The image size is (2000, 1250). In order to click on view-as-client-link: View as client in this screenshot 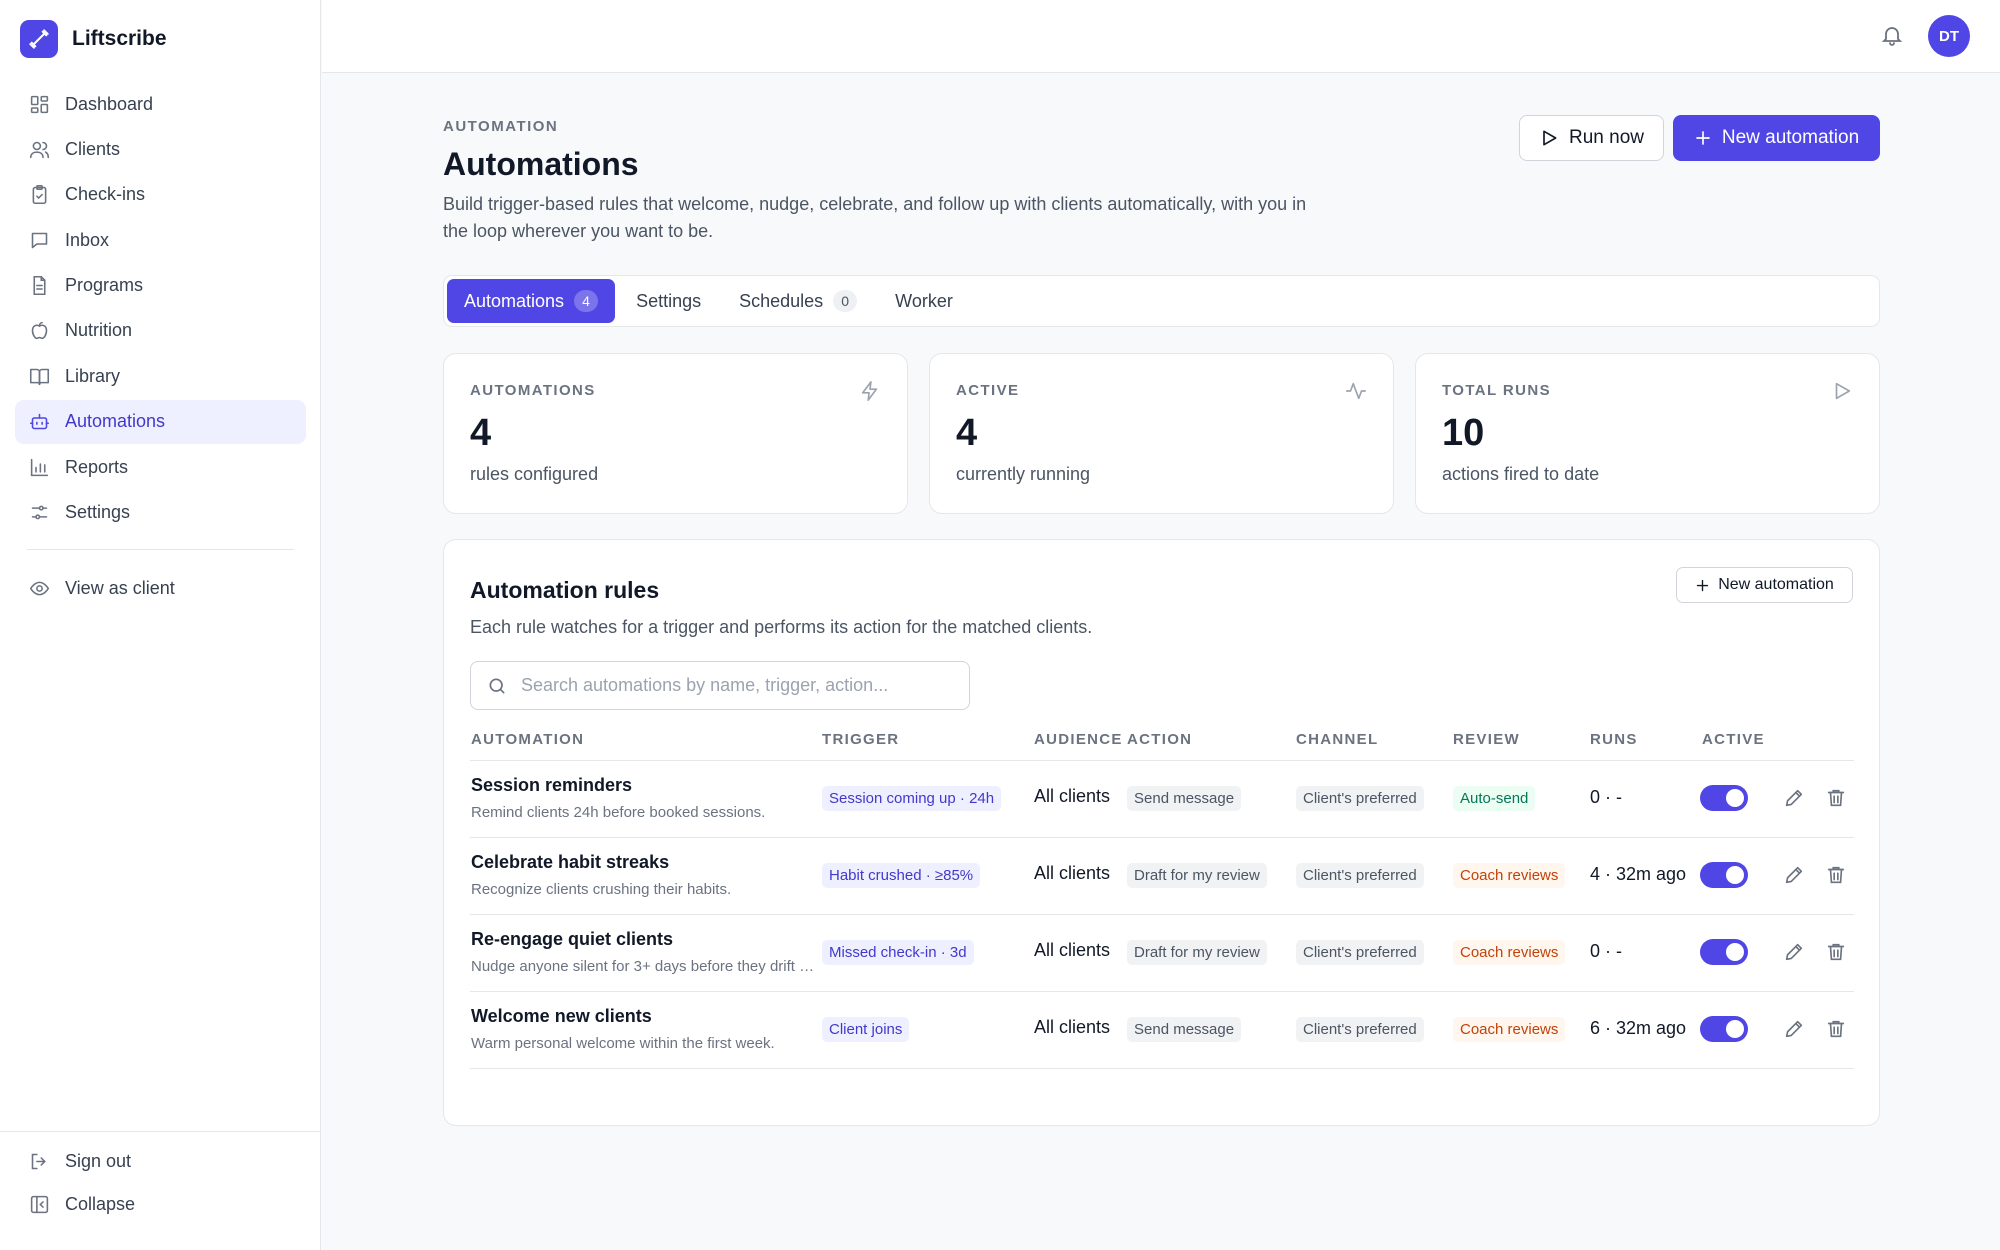, I will do `click(160, 588)`.